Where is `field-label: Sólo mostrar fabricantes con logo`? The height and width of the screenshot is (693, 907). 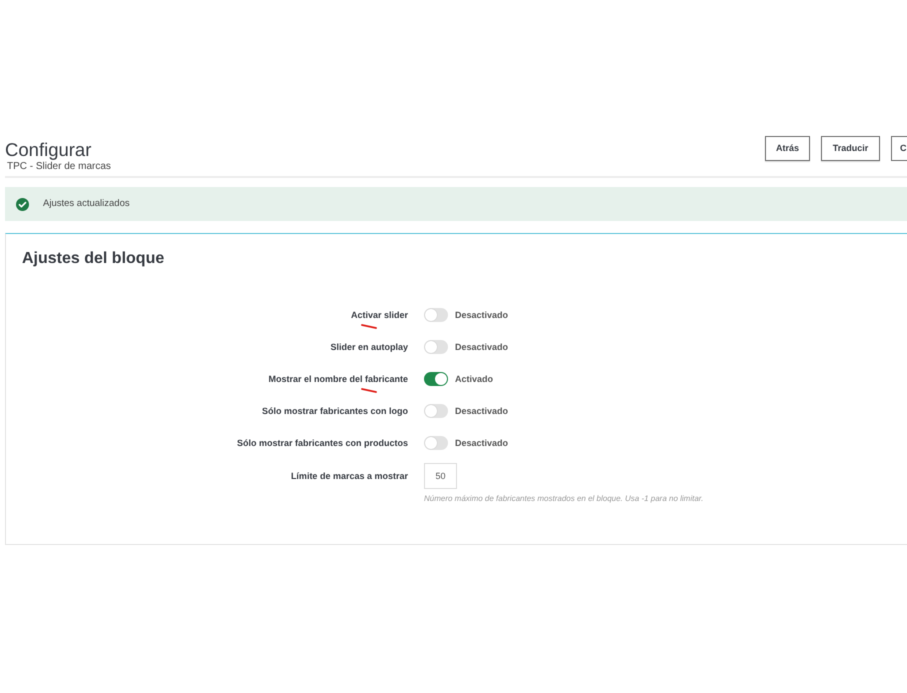 field-label: Sólo mostrar fabricantes con logo is located at coordinates (335, 411).